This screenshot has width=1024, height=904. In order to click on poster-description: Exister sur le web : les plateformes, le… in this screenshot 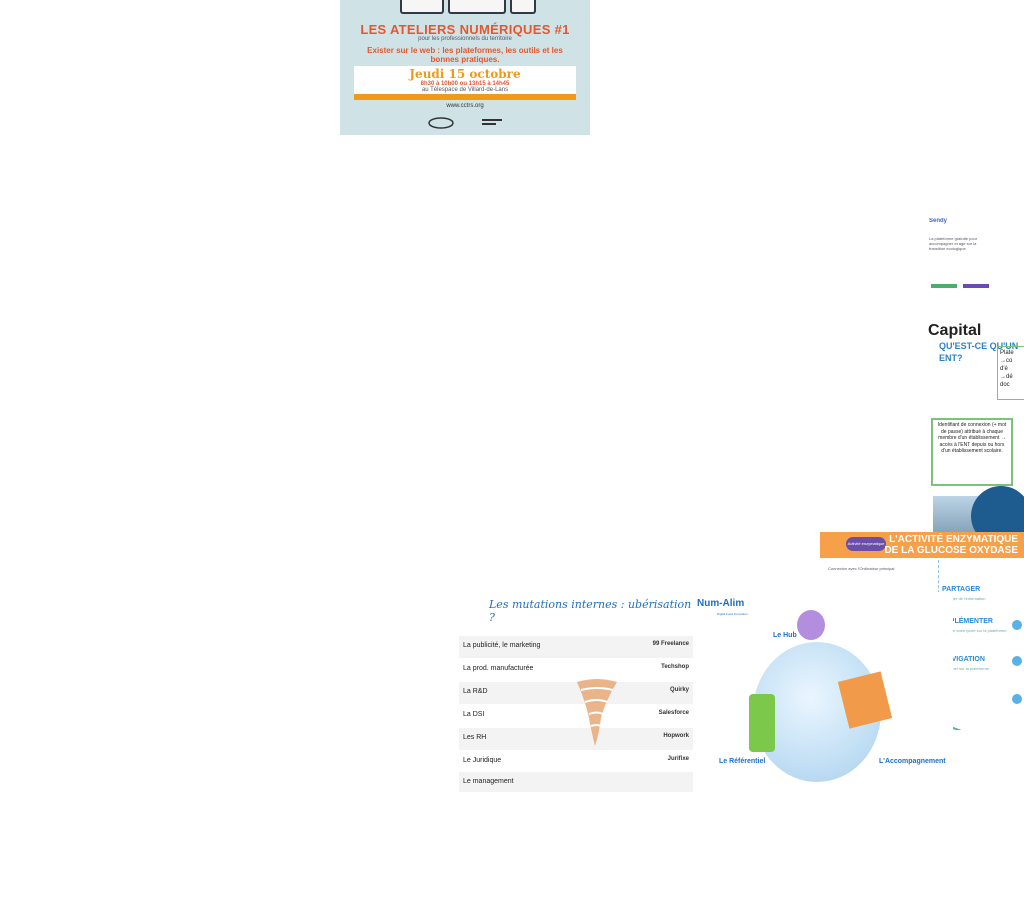, I will do `click(465, 55)`.